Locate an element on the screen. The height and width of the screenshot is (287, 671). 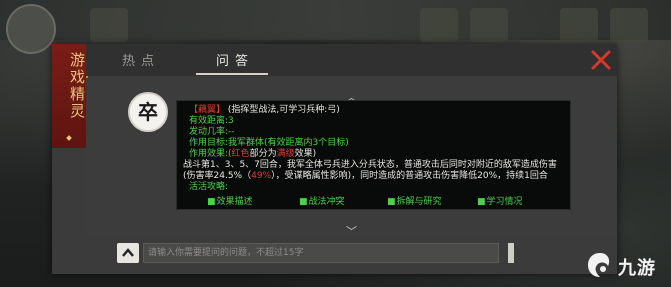
expand-button is located at coordinates (128, 253).